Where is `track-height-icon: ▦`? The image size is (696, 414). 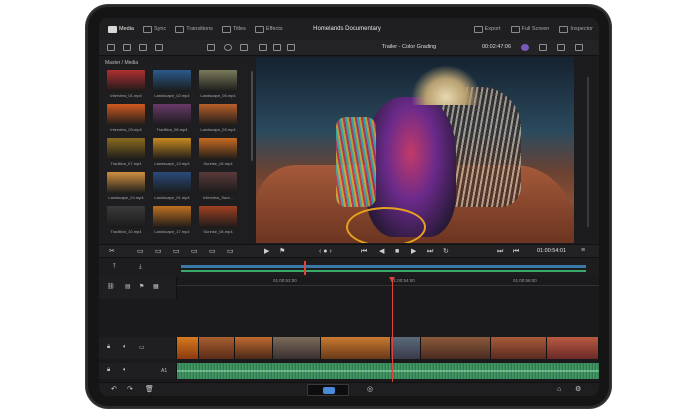
track-height-icon: ▦ is located at coordinates (156, 286).